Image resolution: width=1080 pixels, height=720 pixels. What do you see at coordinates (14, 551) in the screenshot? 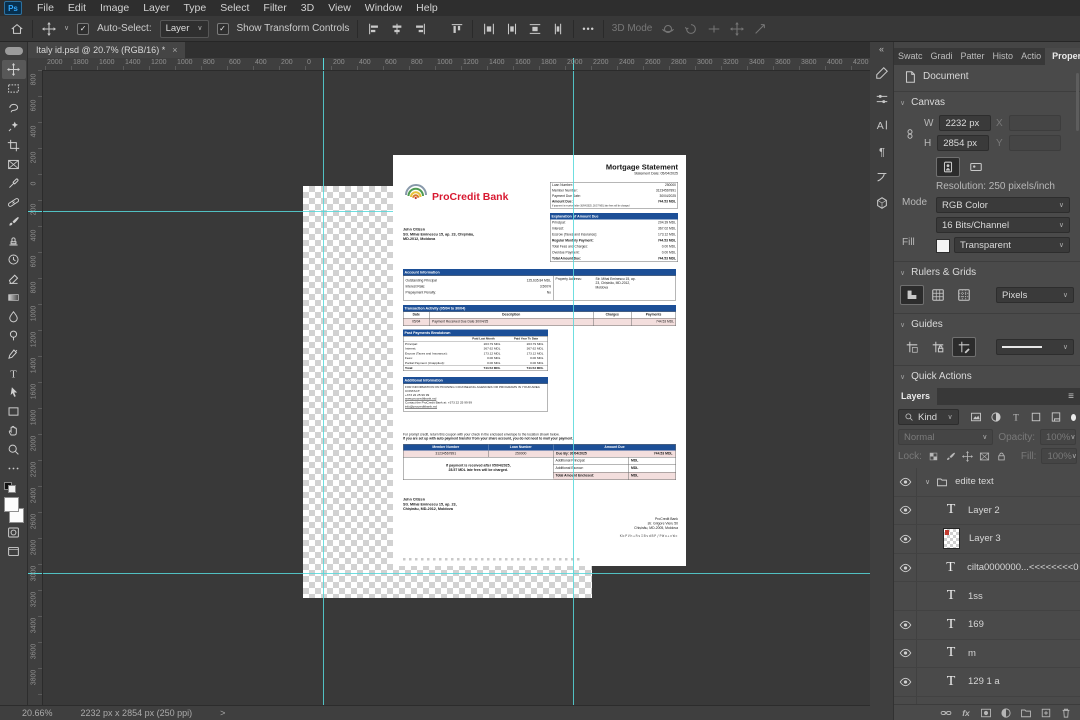
I see `screen-mode-icon` at bounding box center [14, 551].